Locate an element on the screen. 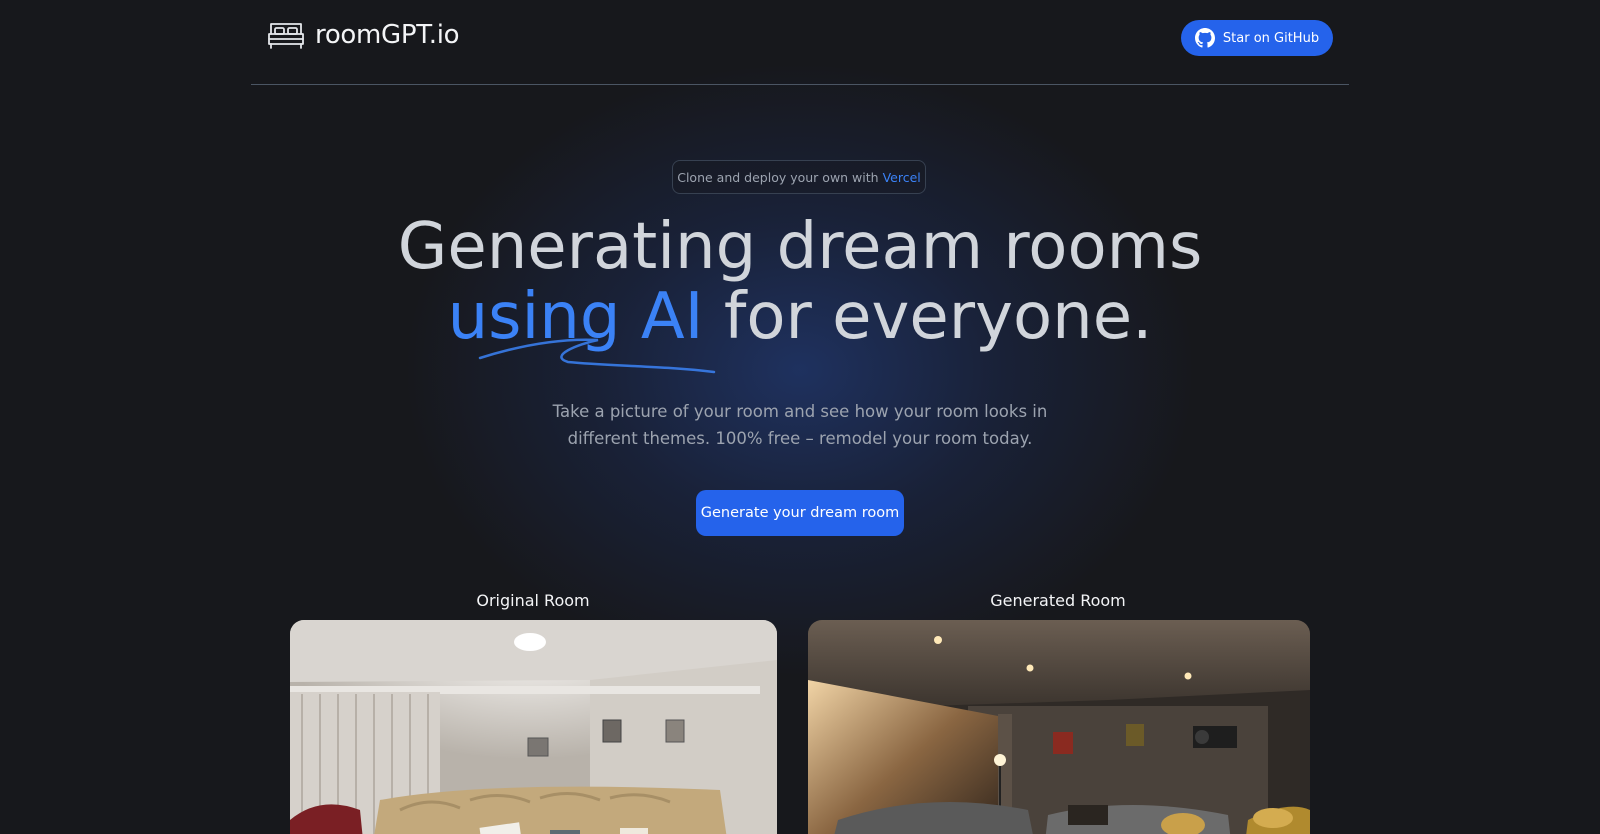 This screenshot has width=1600, height=834. pill-text: Clone and deploy your own with is located at coordinates (778, 177).